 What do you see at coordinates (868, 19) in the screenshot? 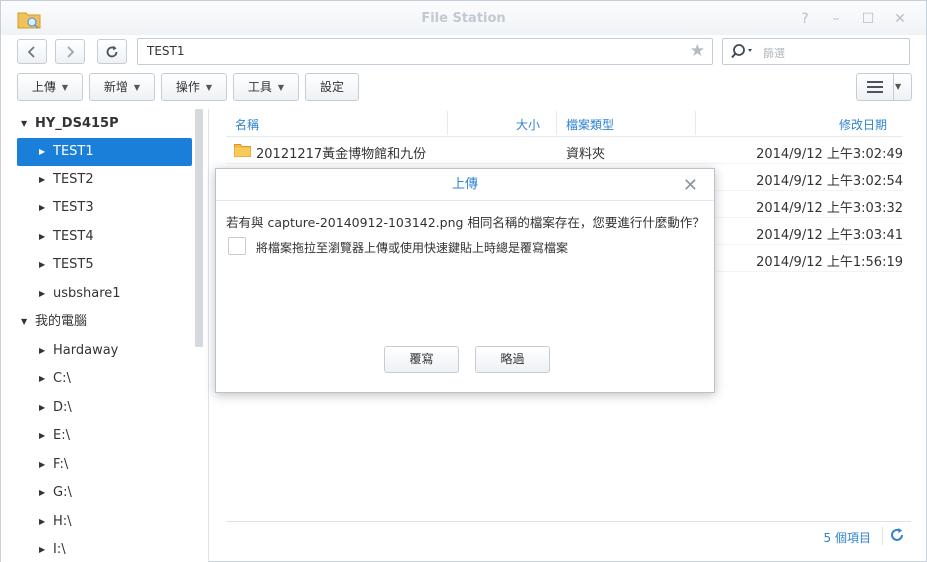
I see `maximize-icon: ☐` at bounding box center [868, 19].